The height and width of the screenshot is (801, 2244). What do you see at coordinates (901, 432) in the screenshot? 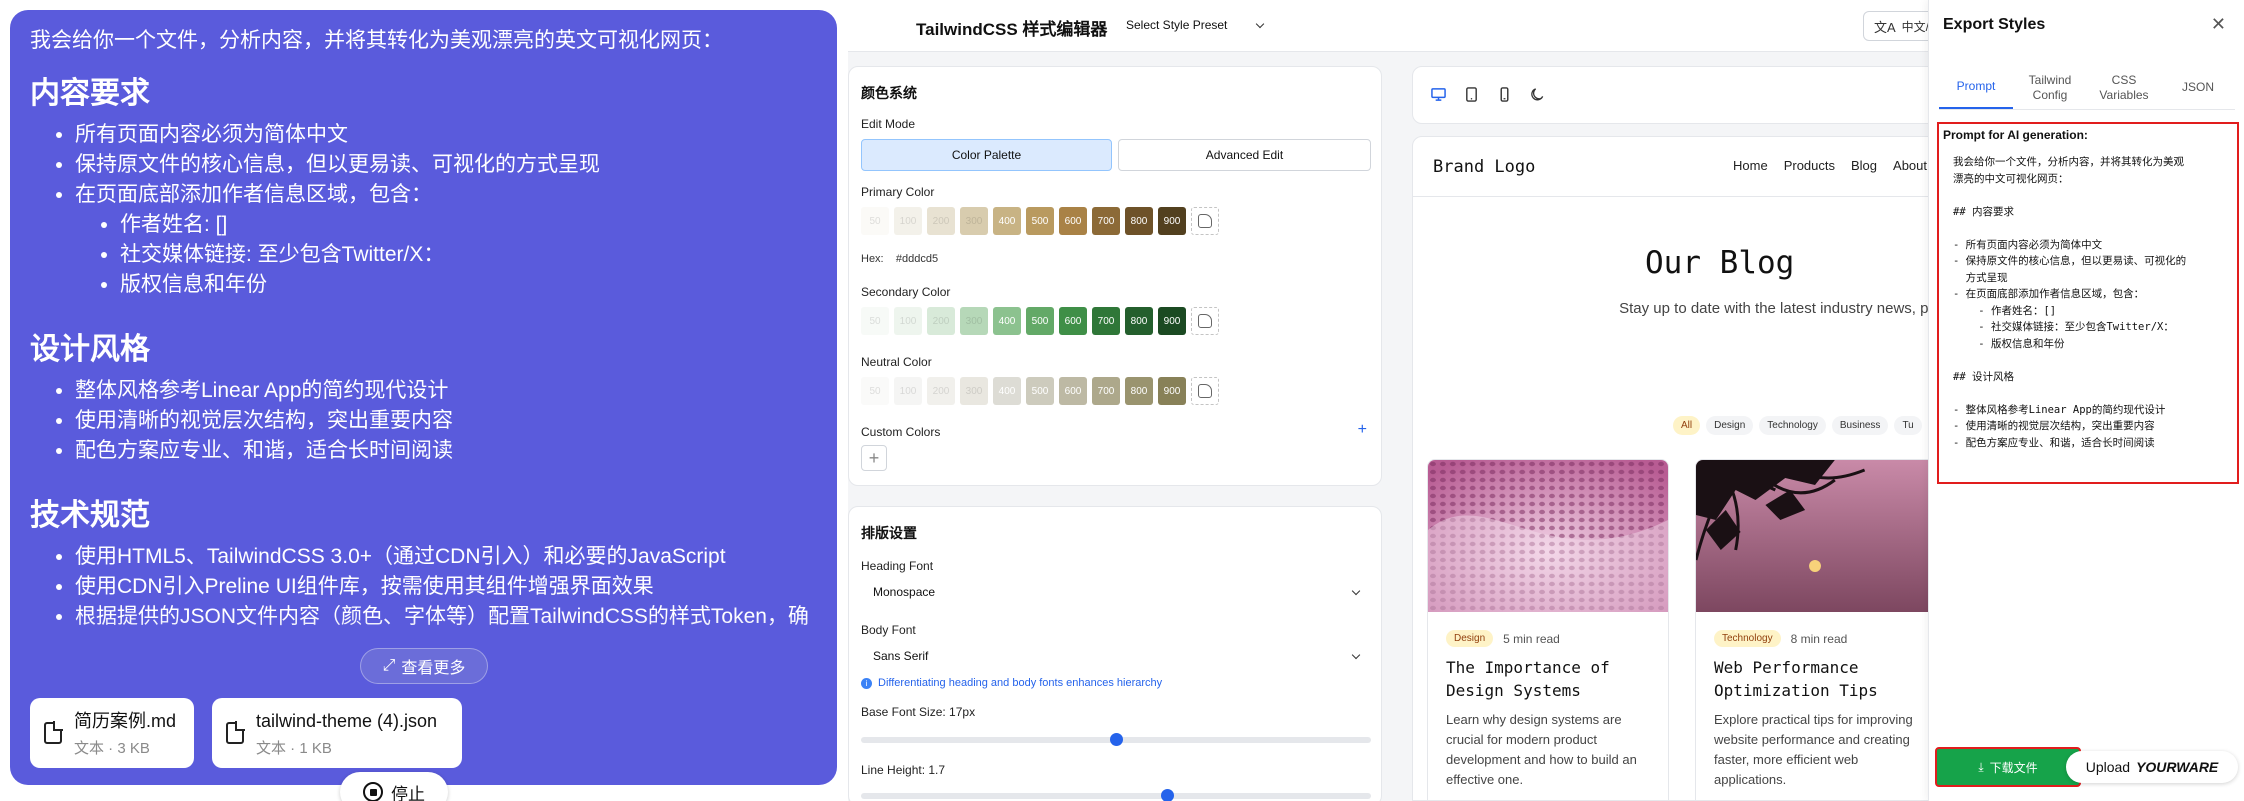
I see `custom-colors-label: Custom Colors` at bounding box center [901, 432].